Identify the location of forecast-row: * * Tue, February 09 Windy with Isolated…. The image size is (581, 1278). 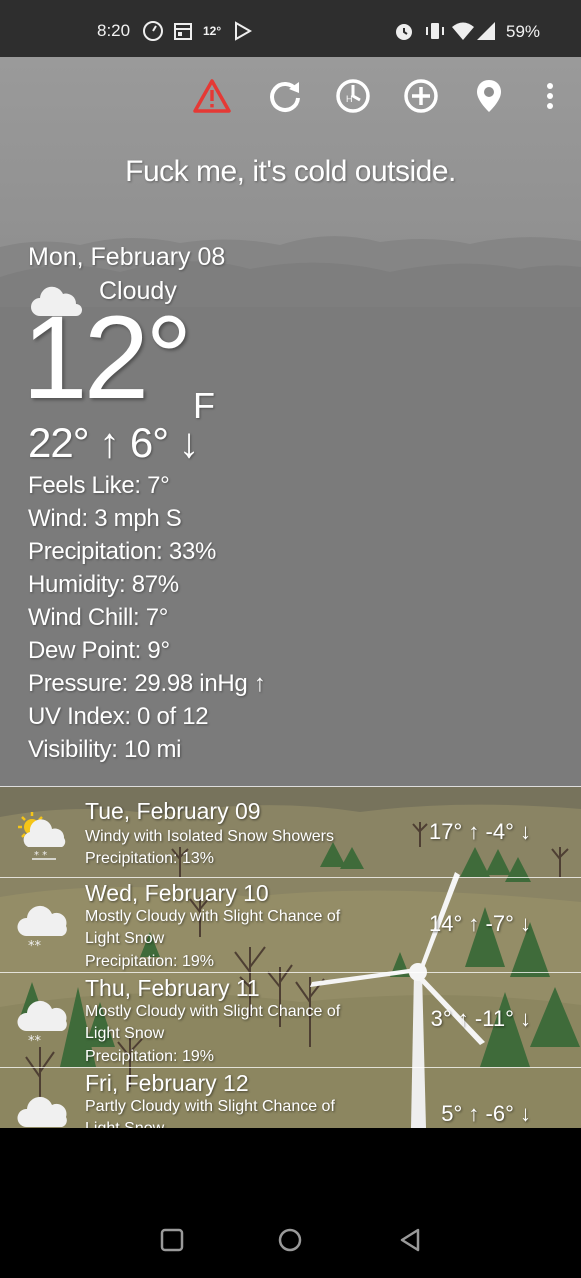
(290, 831).